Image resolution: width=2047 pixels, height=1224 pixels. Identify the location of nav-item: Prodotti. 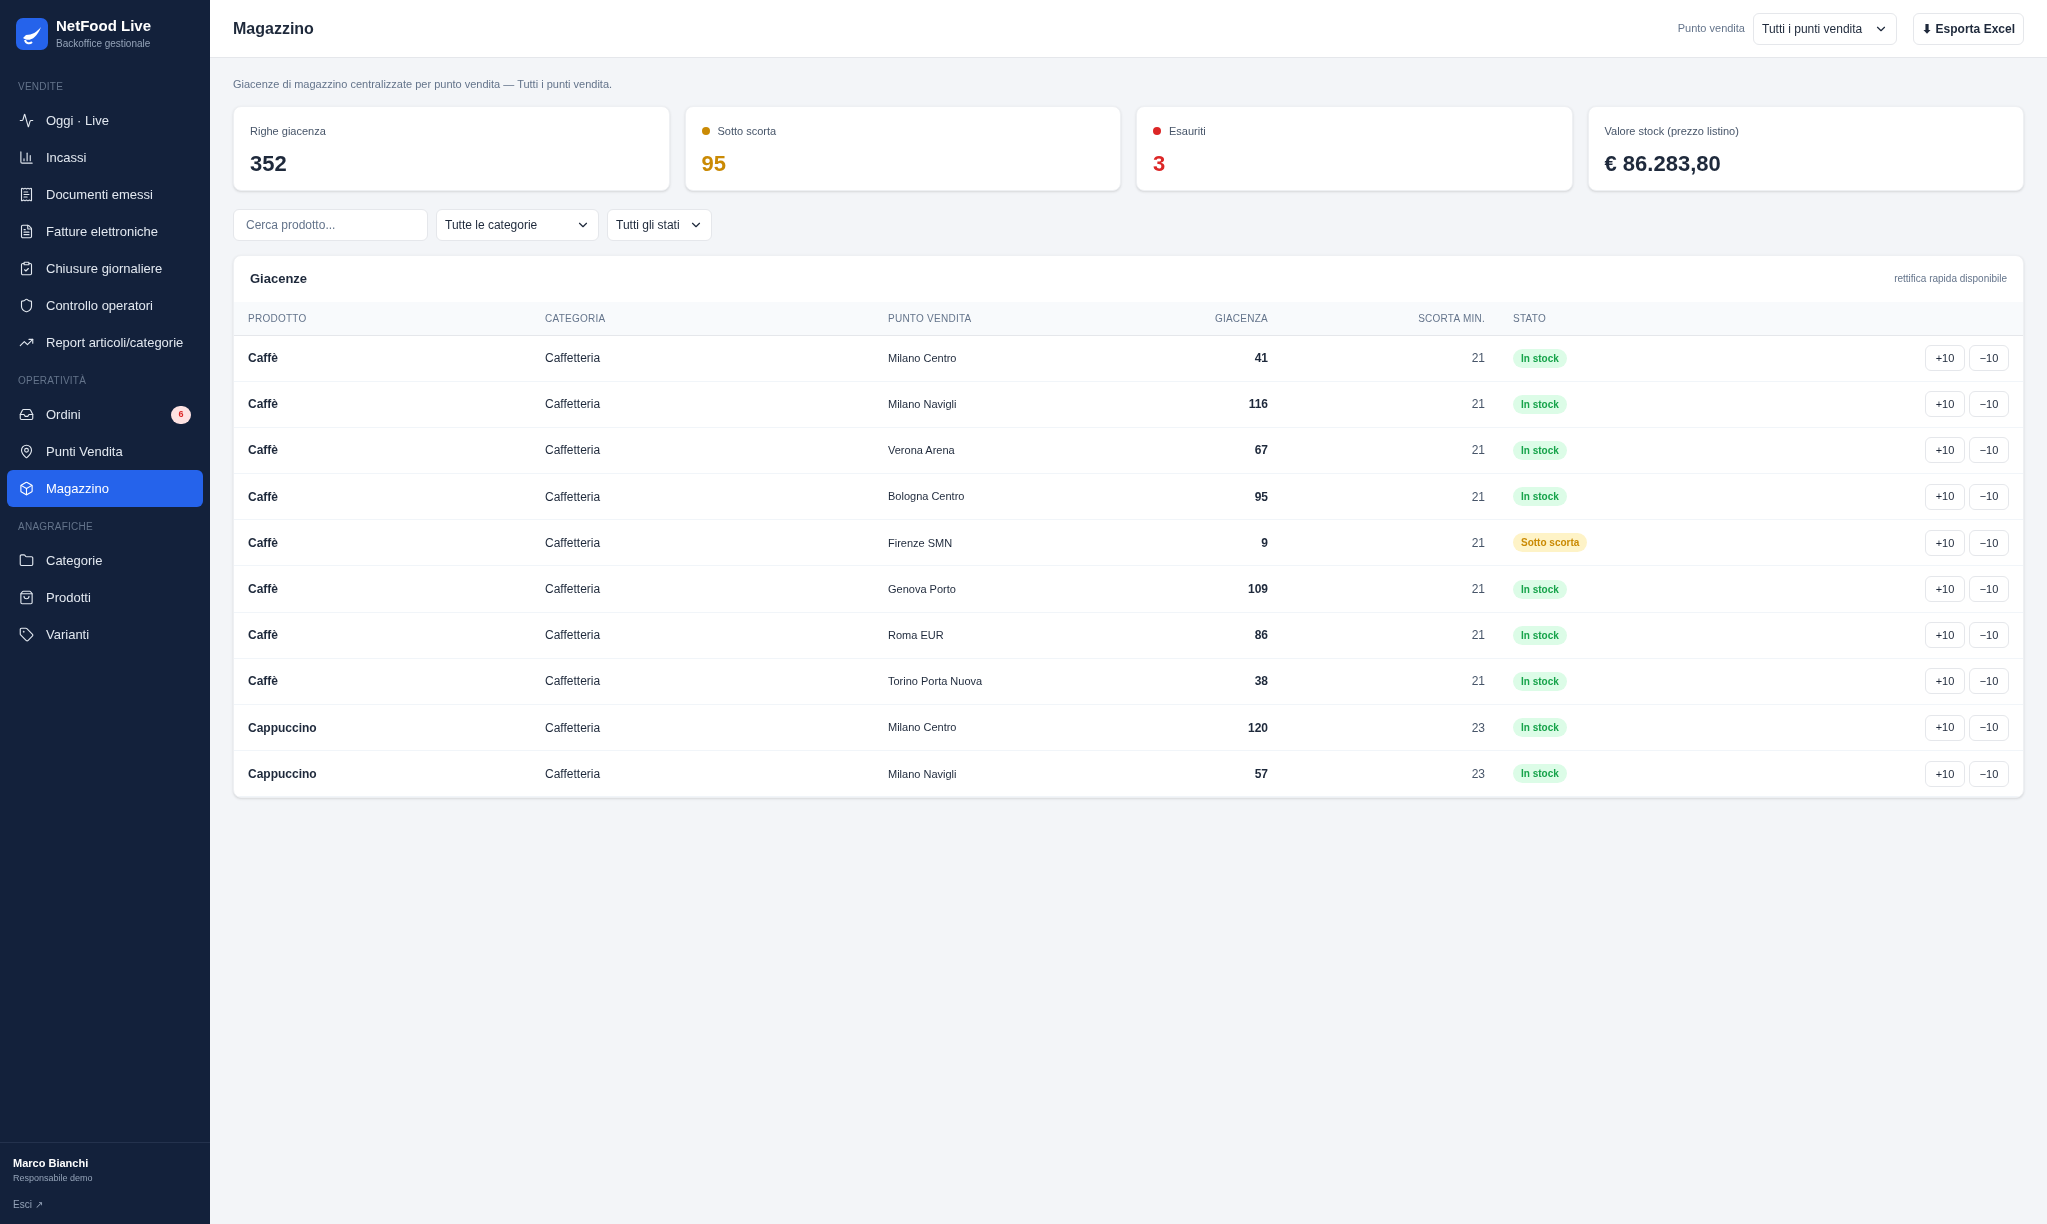
(105, 597).